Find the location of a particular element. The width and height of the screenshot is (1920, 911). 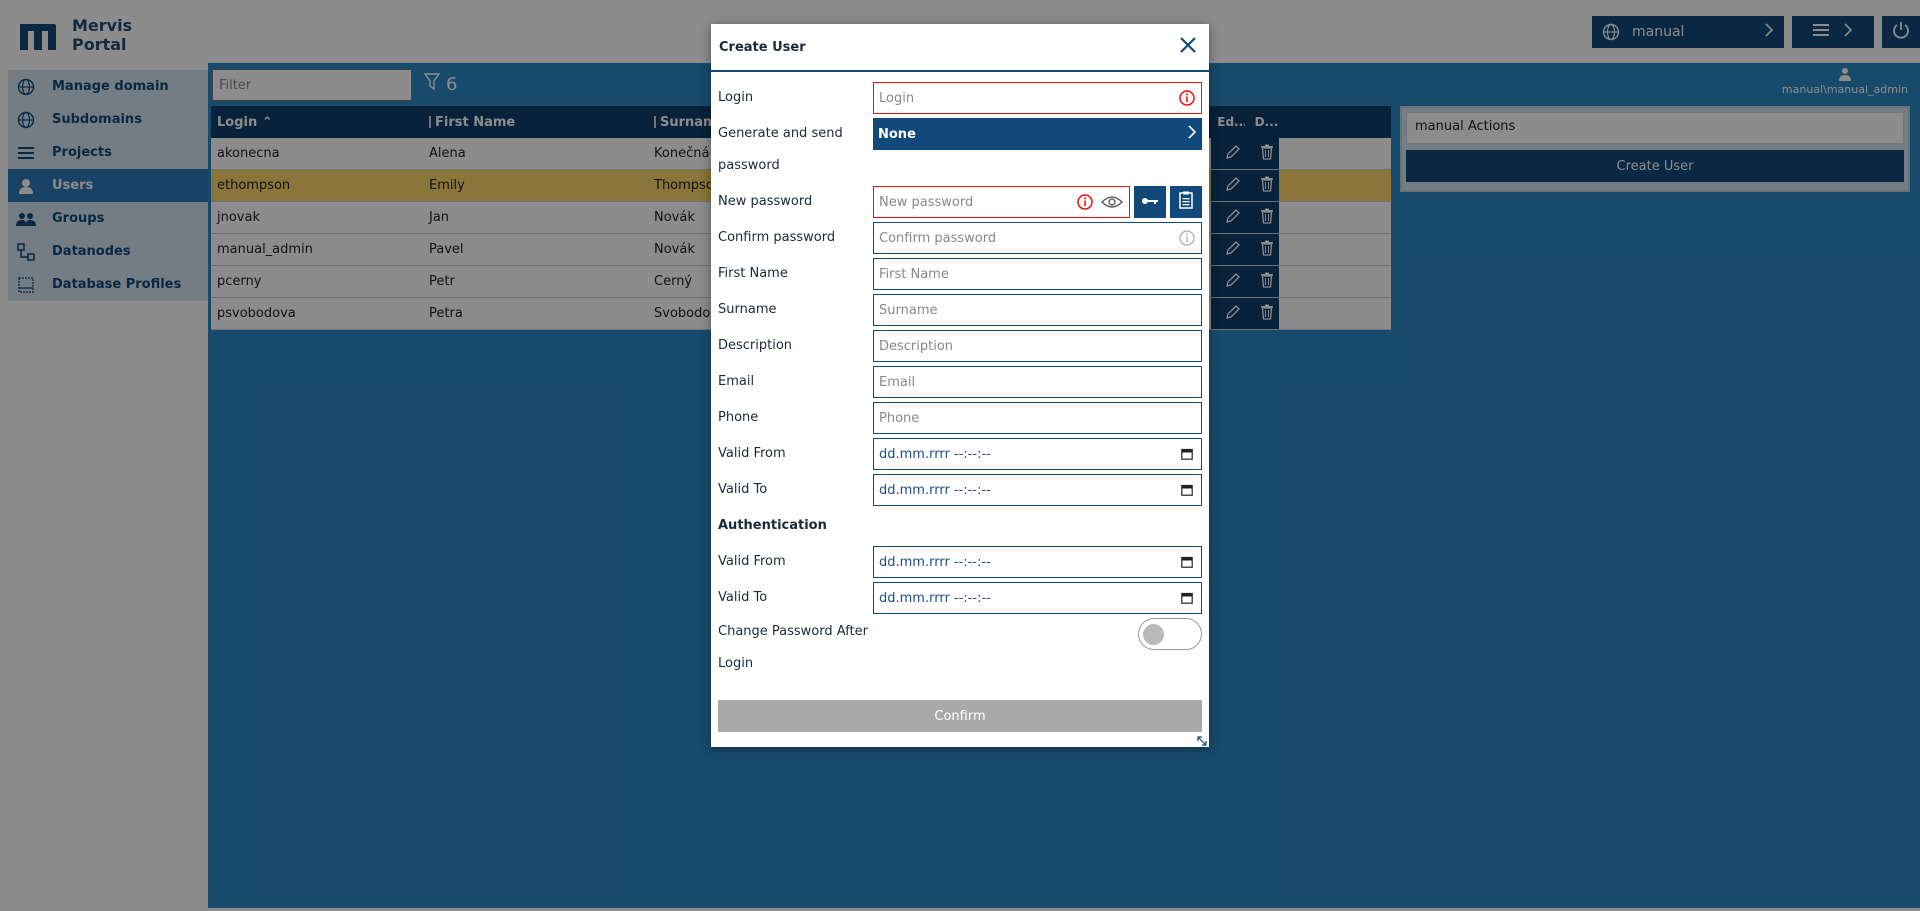

valid-to-input: dd.mm.rrrr --:--:-- is located at coordinates (1037, 490).